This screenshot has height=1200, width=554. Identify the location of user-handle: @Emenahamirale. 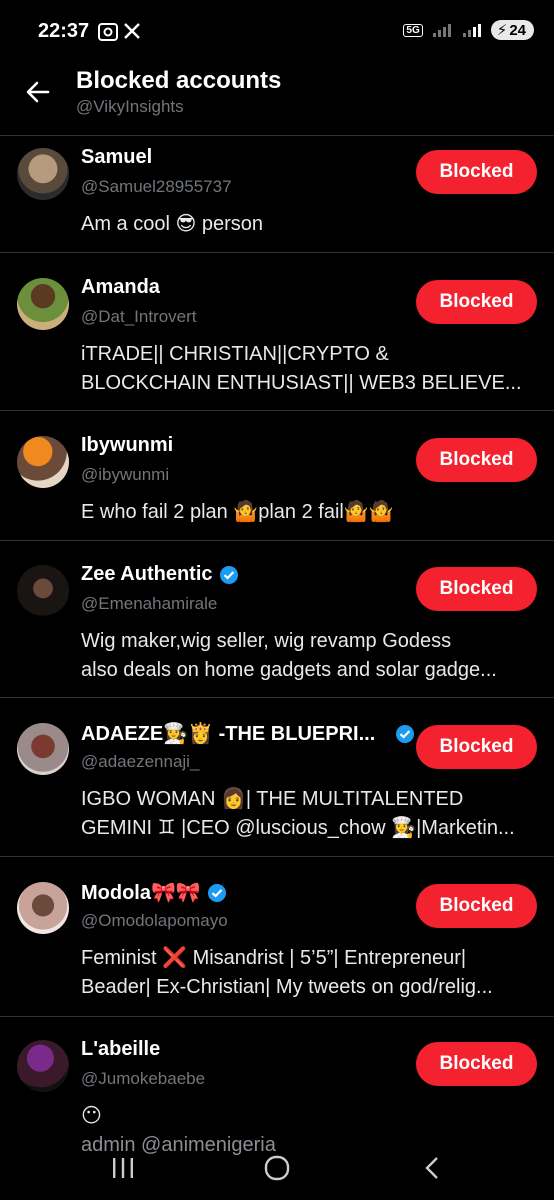
(149, 603).